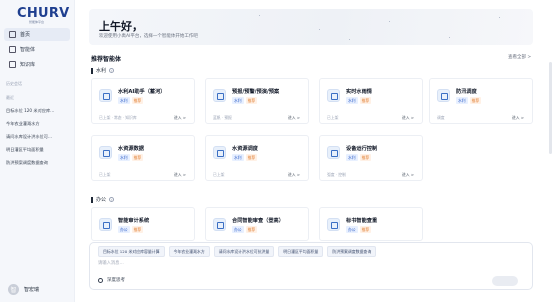 Image resolution: width=553 pixels, height=302 pixels. Describe the element at coordinates (38, 162) in the screenshot. I see `history-item: 防洪预案调度数据查询` at that location.